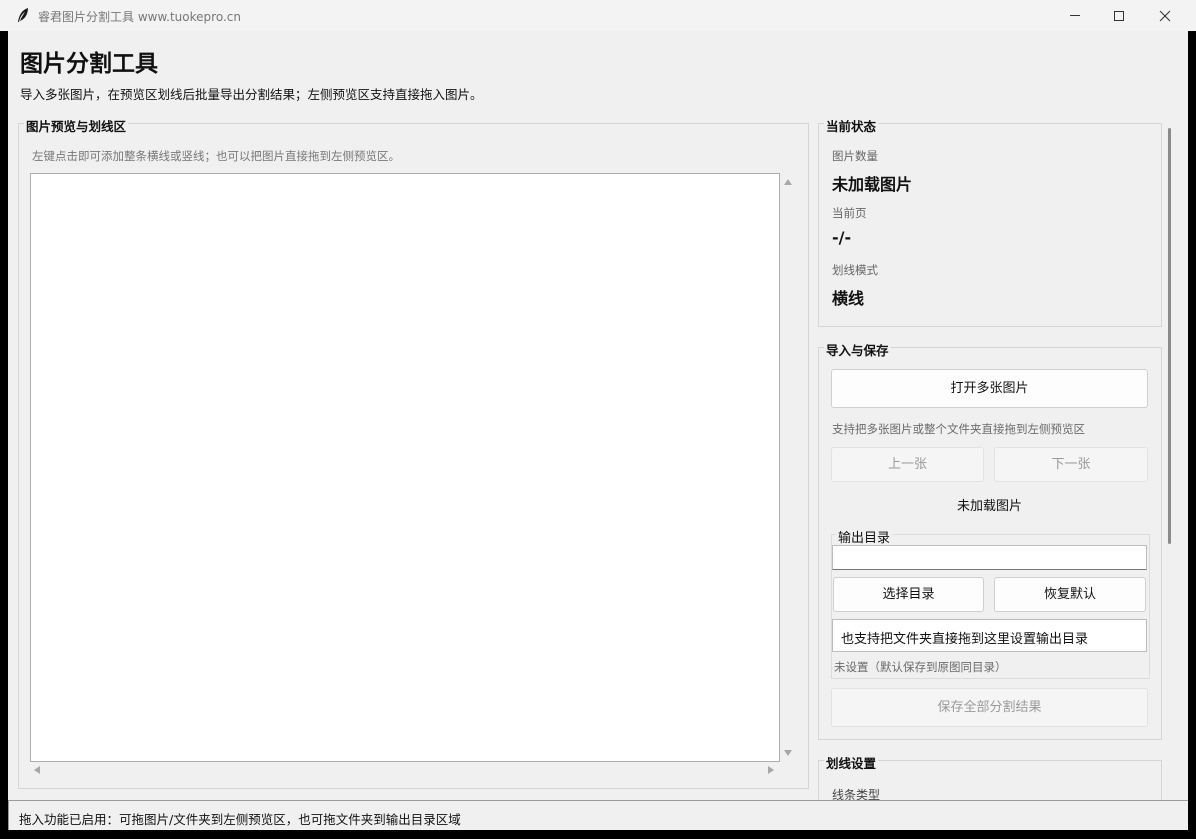  I want to click on current-page-value: -/-, so click(842, 237).